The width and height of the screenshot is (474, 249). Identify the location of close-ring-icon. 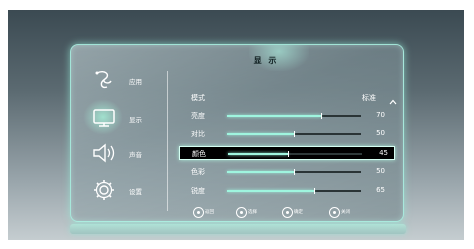
(334, 212).